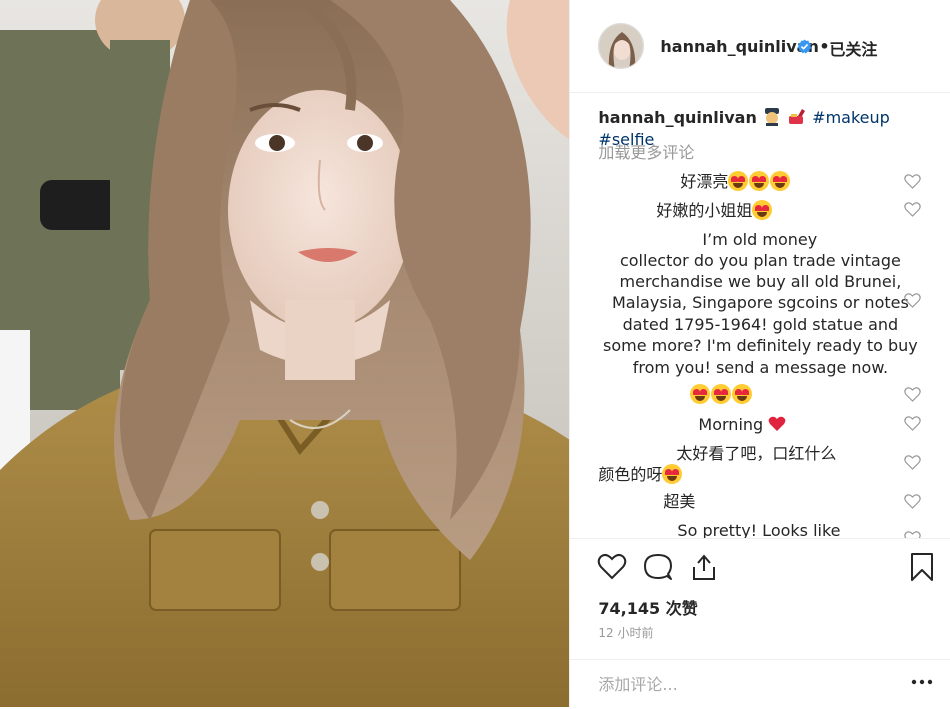  I want to click on add-comment-bar, so click(760, 684).